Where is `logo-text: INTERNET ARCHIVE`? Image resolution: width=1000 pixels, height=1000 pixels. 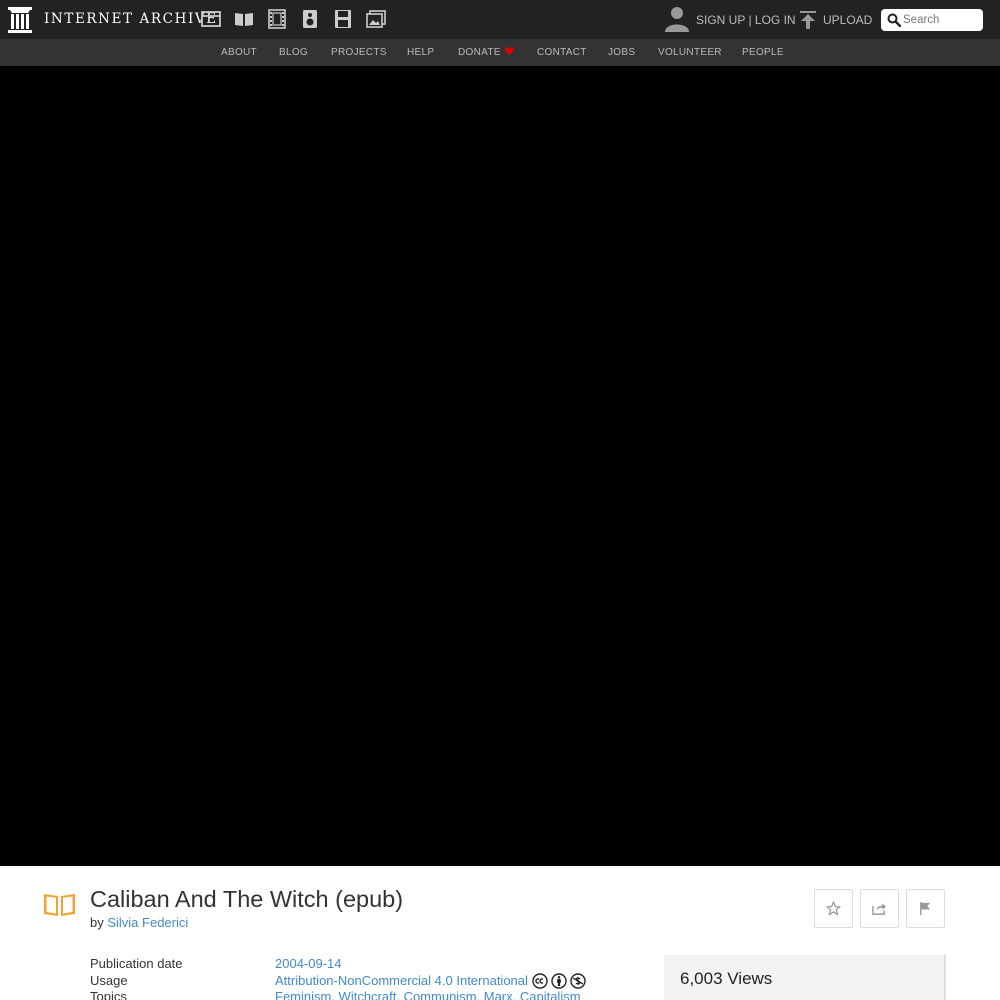 logo-text: INTERNET ARCHIVE is located at coordinates (131, 19).